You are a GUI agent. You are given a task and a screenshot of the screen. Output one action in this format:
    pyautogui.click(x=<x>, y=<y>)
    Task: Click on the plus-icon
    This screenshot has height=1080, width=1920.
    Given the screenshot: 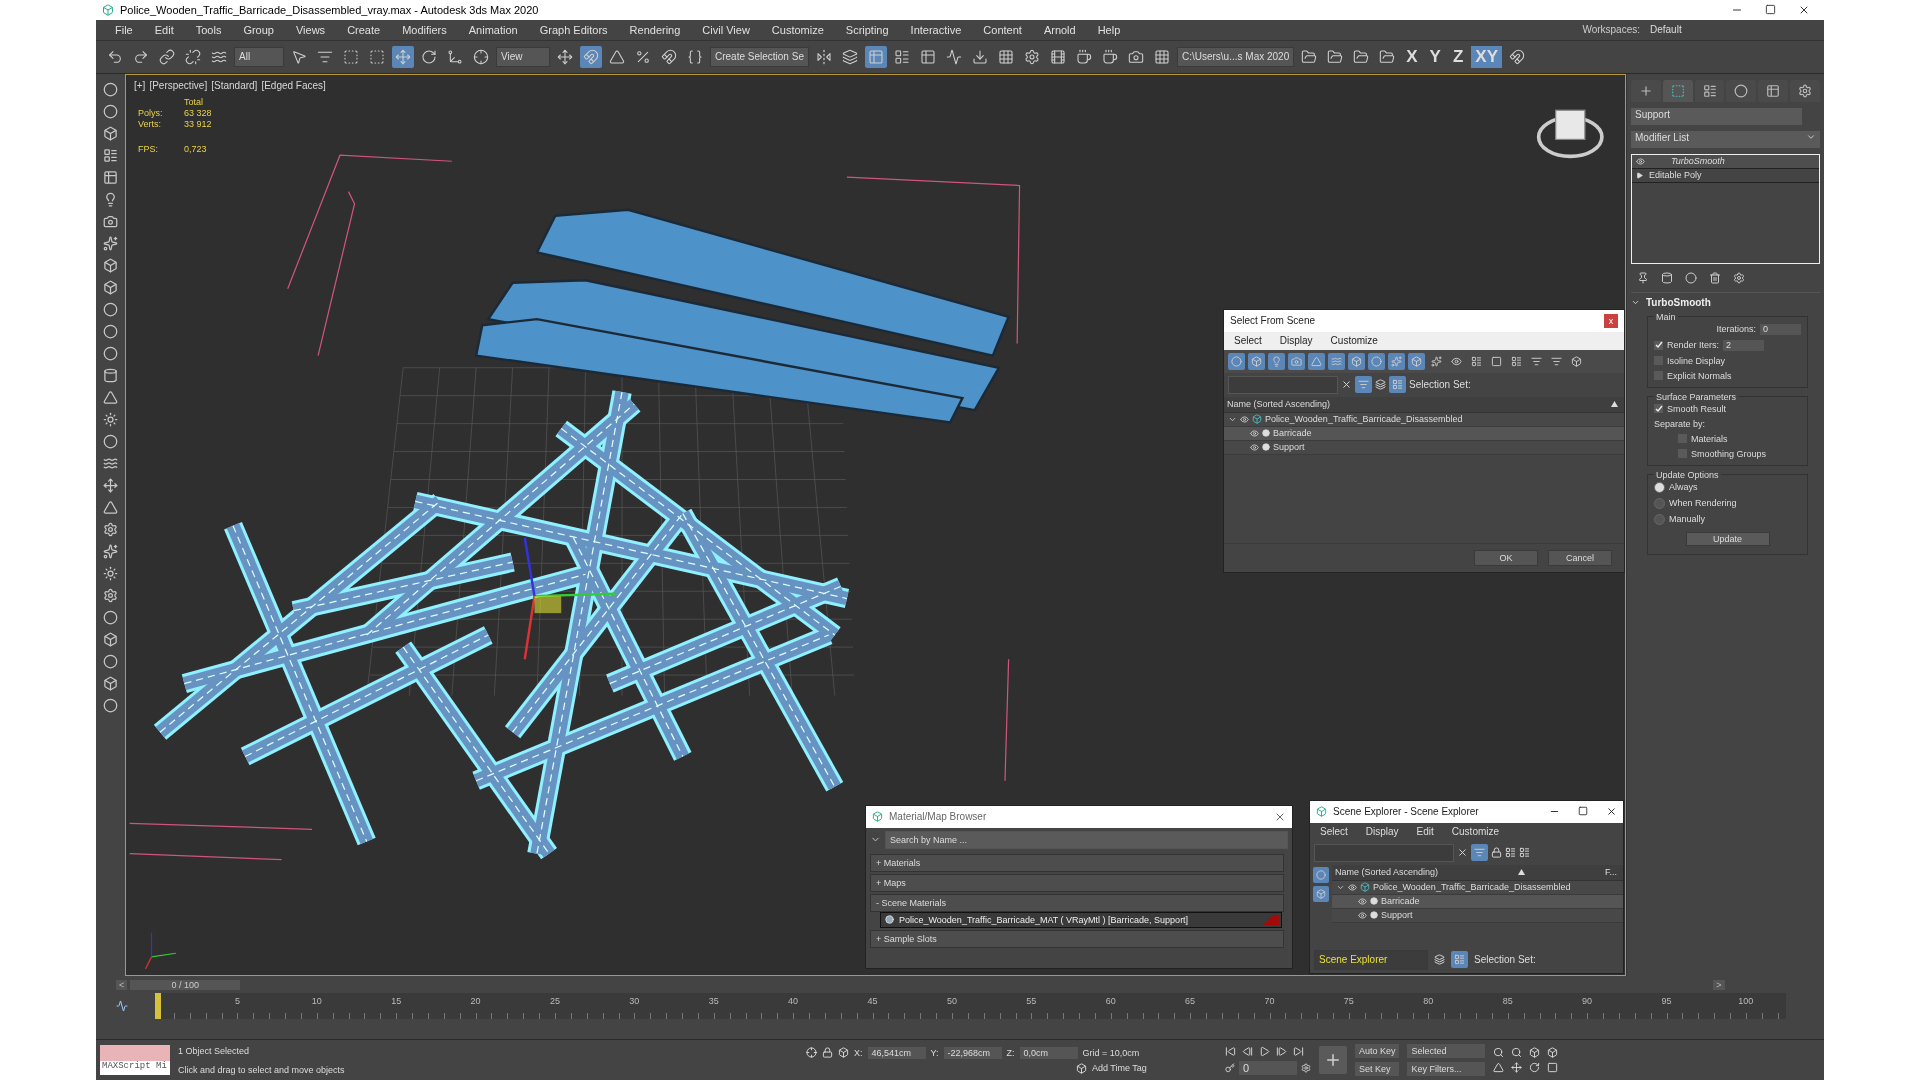 What is the action you would take?
    pyautogui.click(x=1645, y=90)
    